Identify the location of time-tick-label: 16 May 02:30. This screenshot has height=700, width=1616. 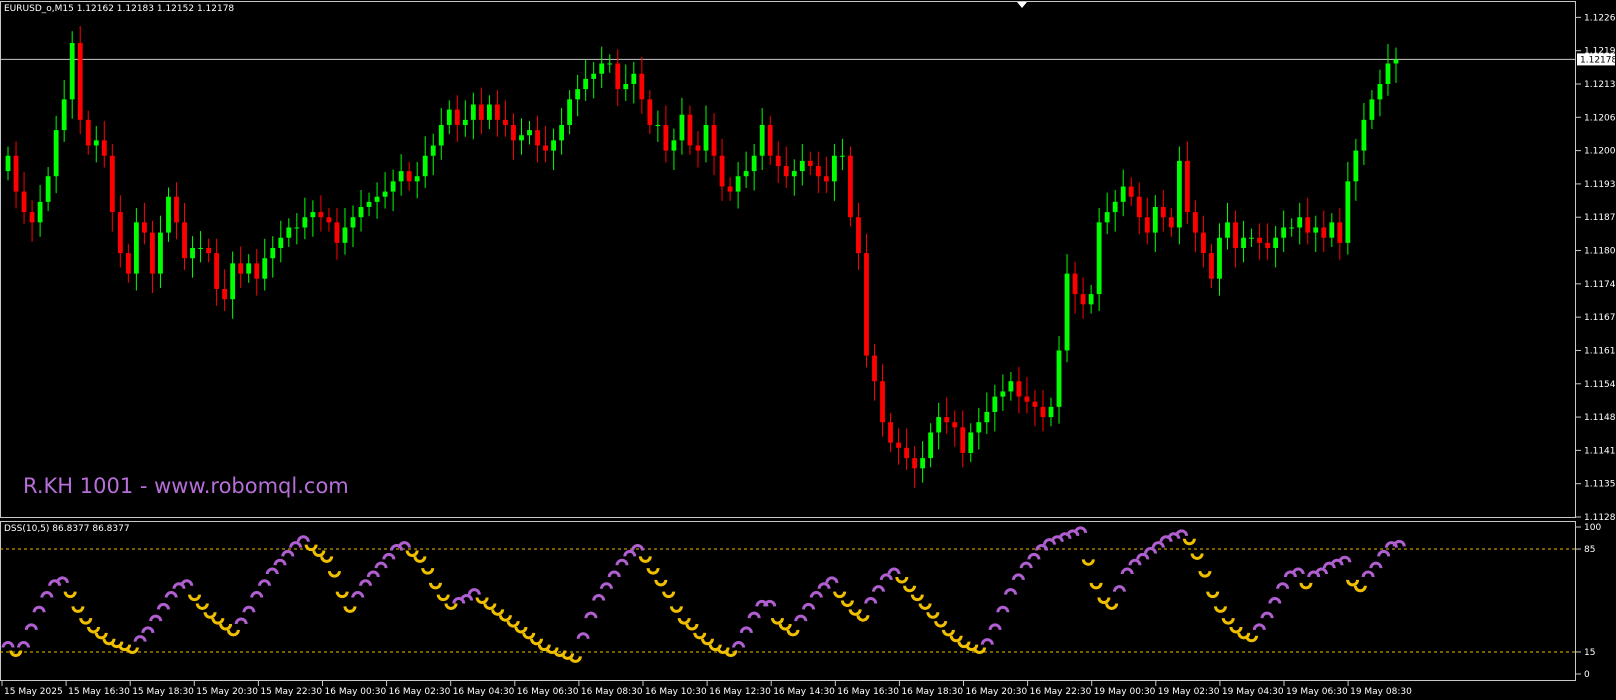
(420, 692).